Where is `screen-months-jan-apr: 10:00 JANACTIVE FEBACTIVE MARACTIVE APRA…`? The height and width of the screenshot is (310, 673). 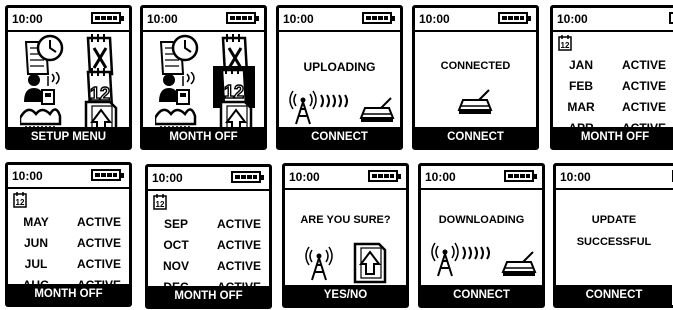
screen-months-jan-apr: 10:00 JANACTIVE FEBACTIVE MARACTIVE APRA… is located at coordinates (611, 77).